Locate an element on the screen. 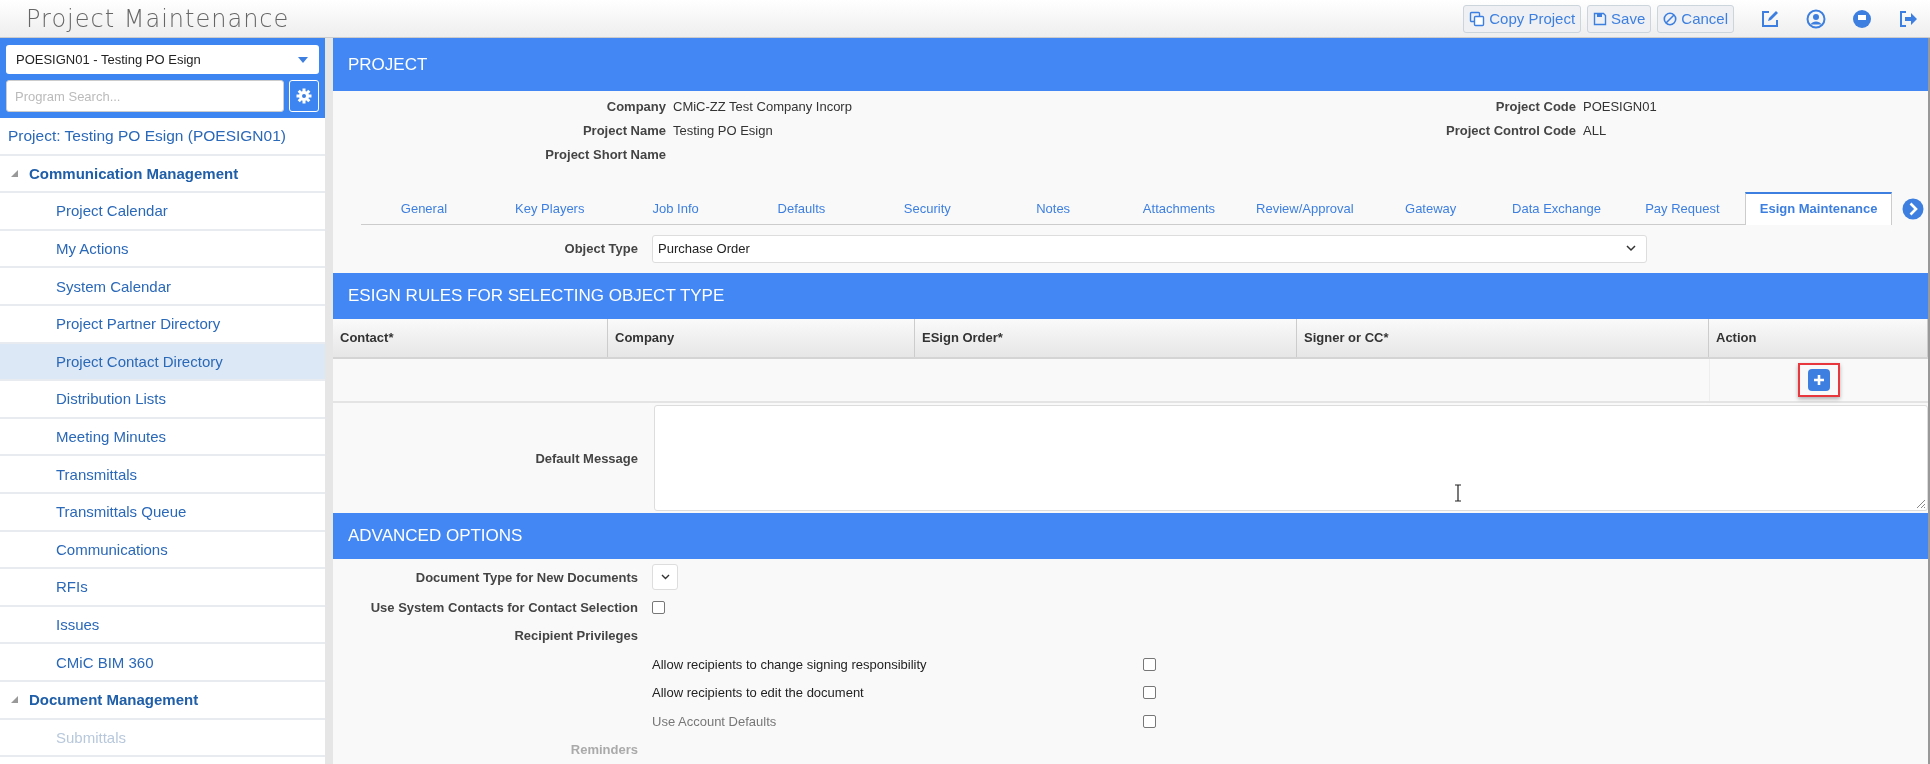  menu-item: RFIs is located at coordinates (162, 588).